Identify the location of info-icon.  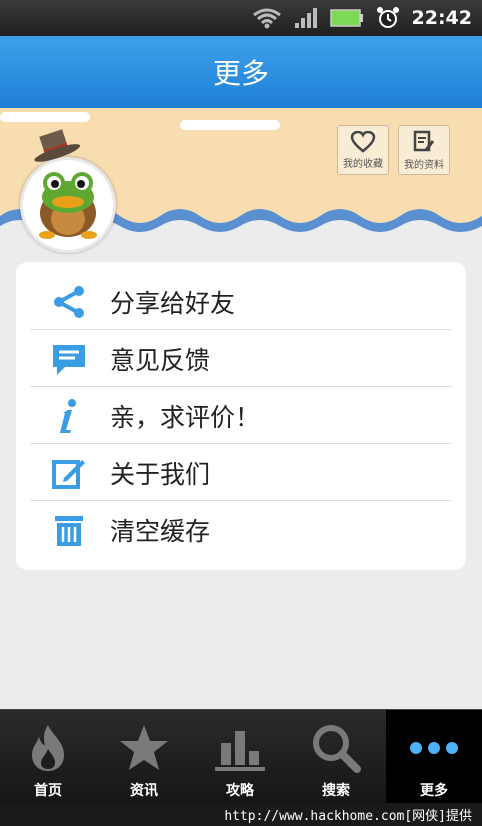
(69, 416).